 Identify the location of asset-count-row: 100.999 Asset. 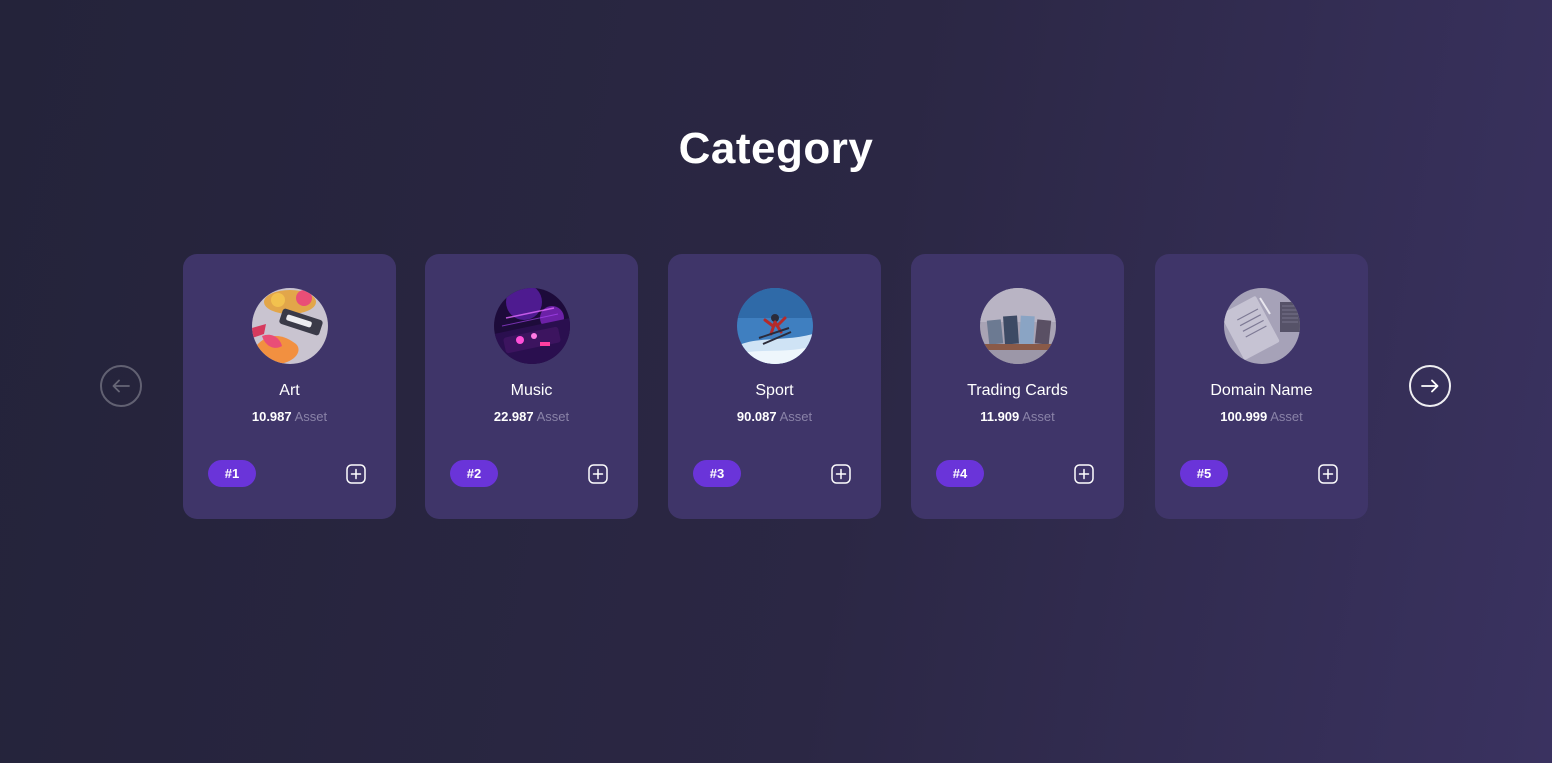
(1261, 416).